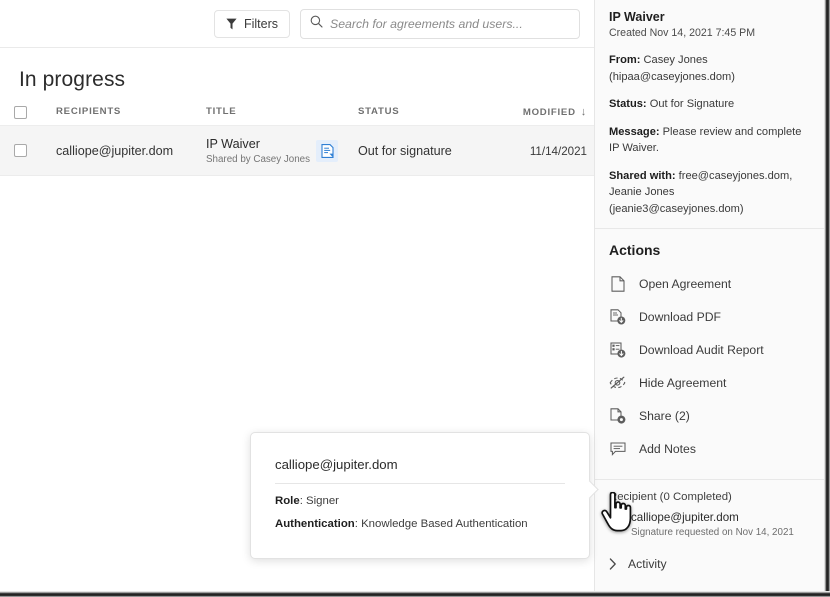  I want to click on column-header-status: STATUS, so click(430, 111).